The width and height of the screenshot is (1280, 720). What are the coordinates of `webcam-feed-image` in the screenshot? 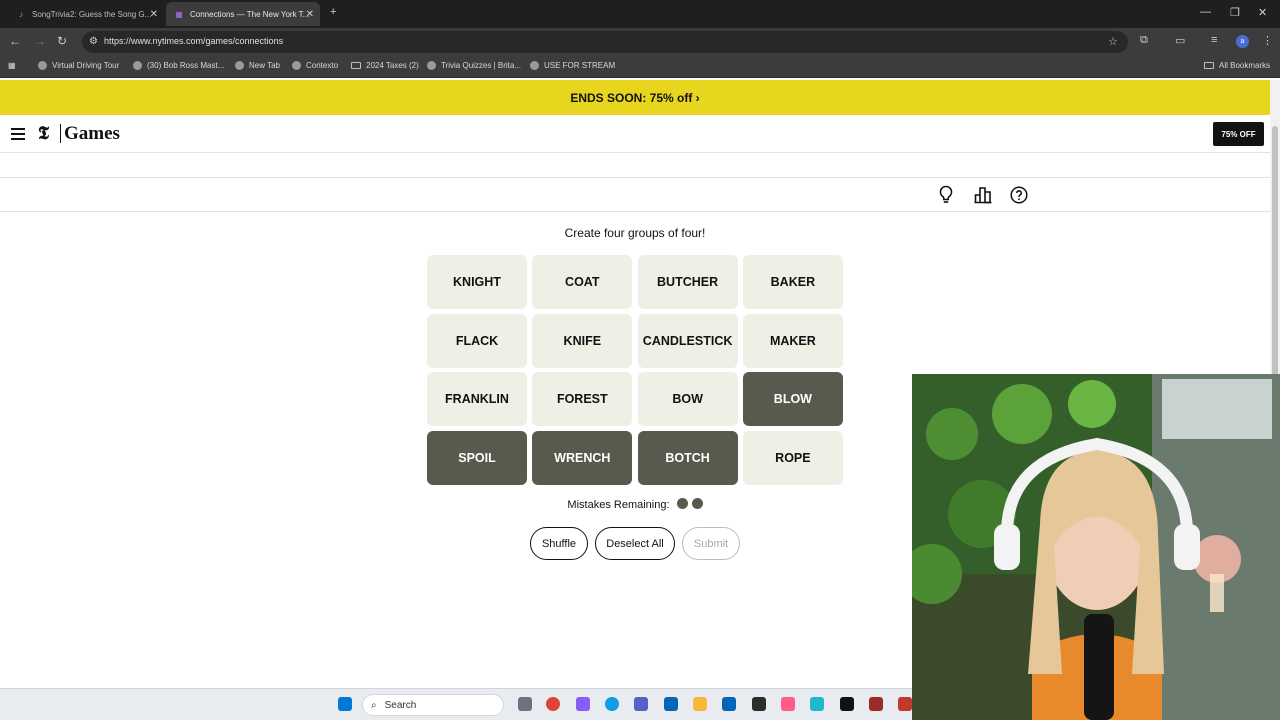 It's located at (1096, 547).